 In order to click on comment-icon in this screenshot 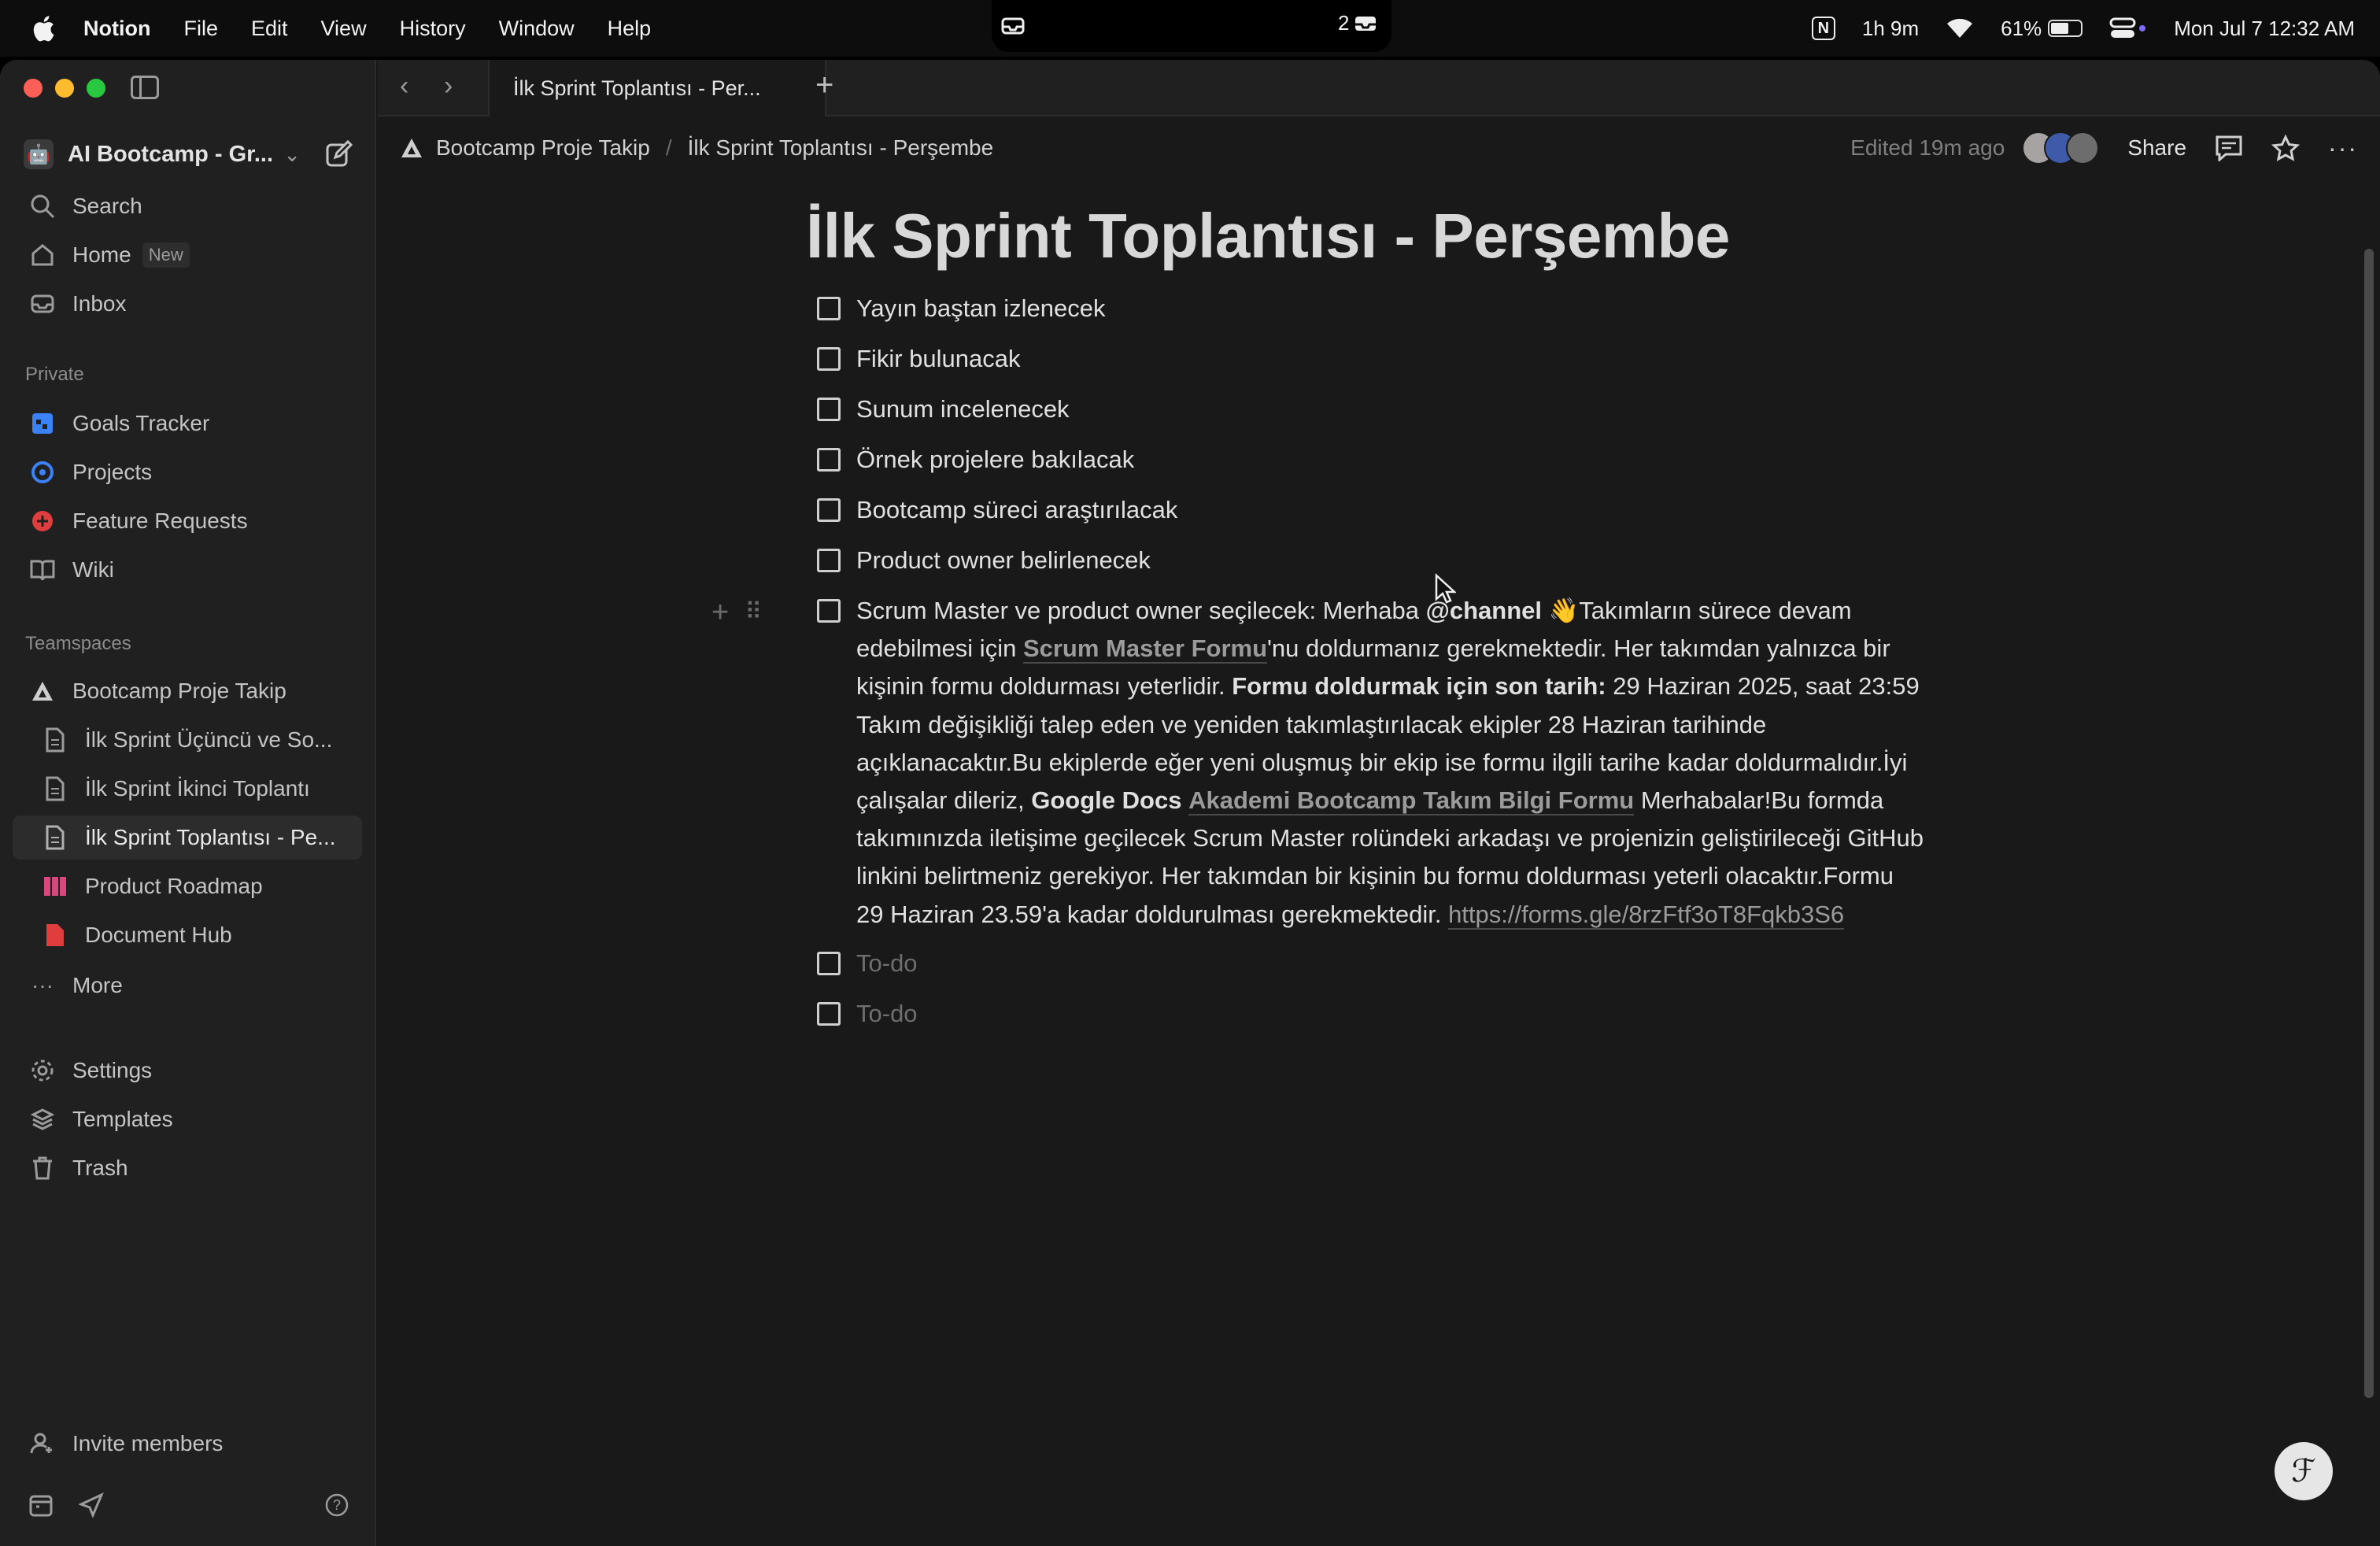, I will do `click(2229, 148)`.